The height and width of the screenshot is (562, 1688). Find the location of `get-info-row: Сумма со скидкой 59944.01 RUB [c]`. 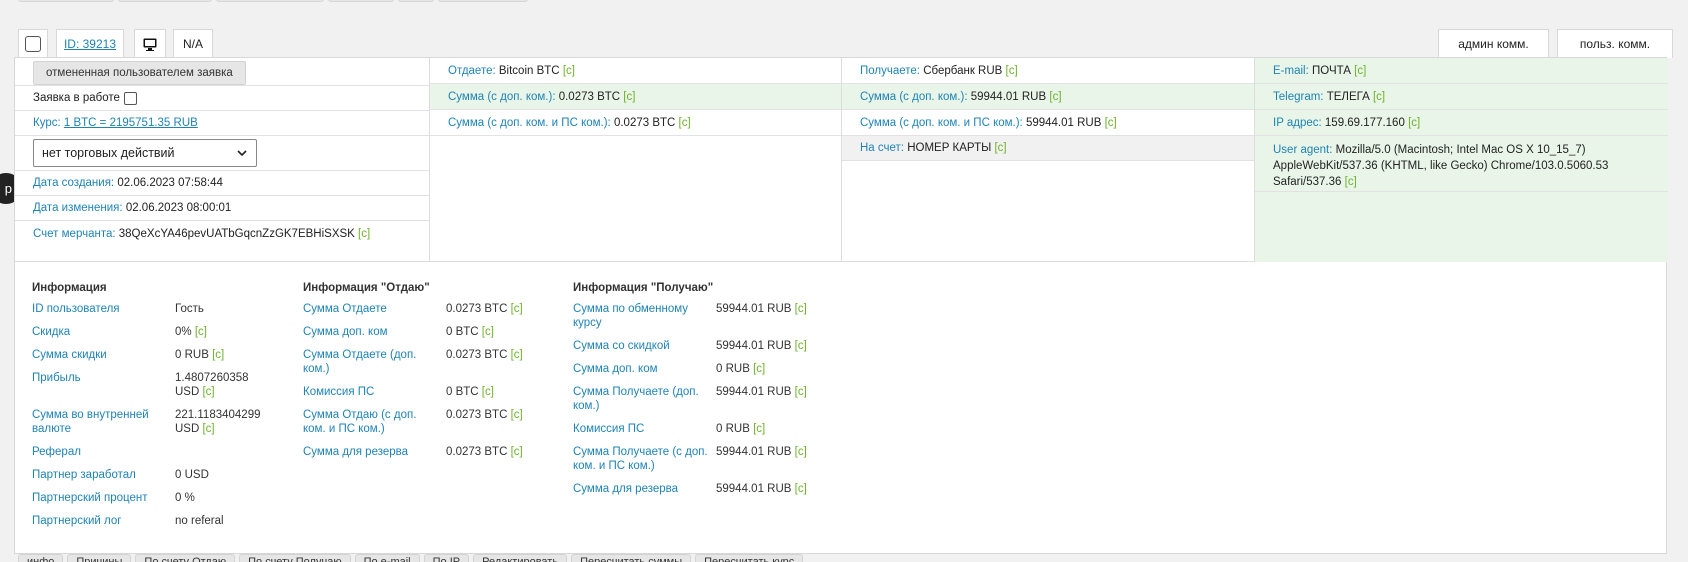

get-info-row: Сумма со скидкой 59944.01 RUB [c] is located at coordinates (699, 346).